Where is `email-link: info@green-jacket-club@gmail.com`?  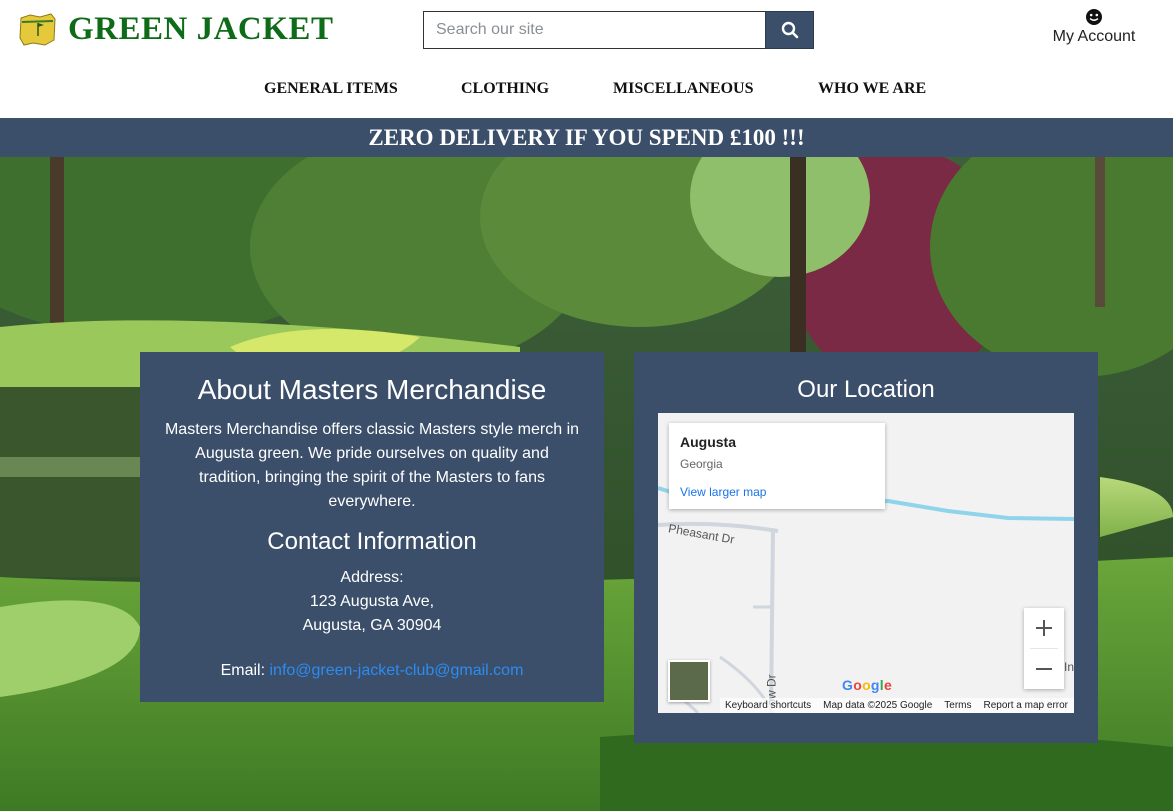 email-link: info@green-jacket-club@gmail.com is located at coordinates (396, 670).